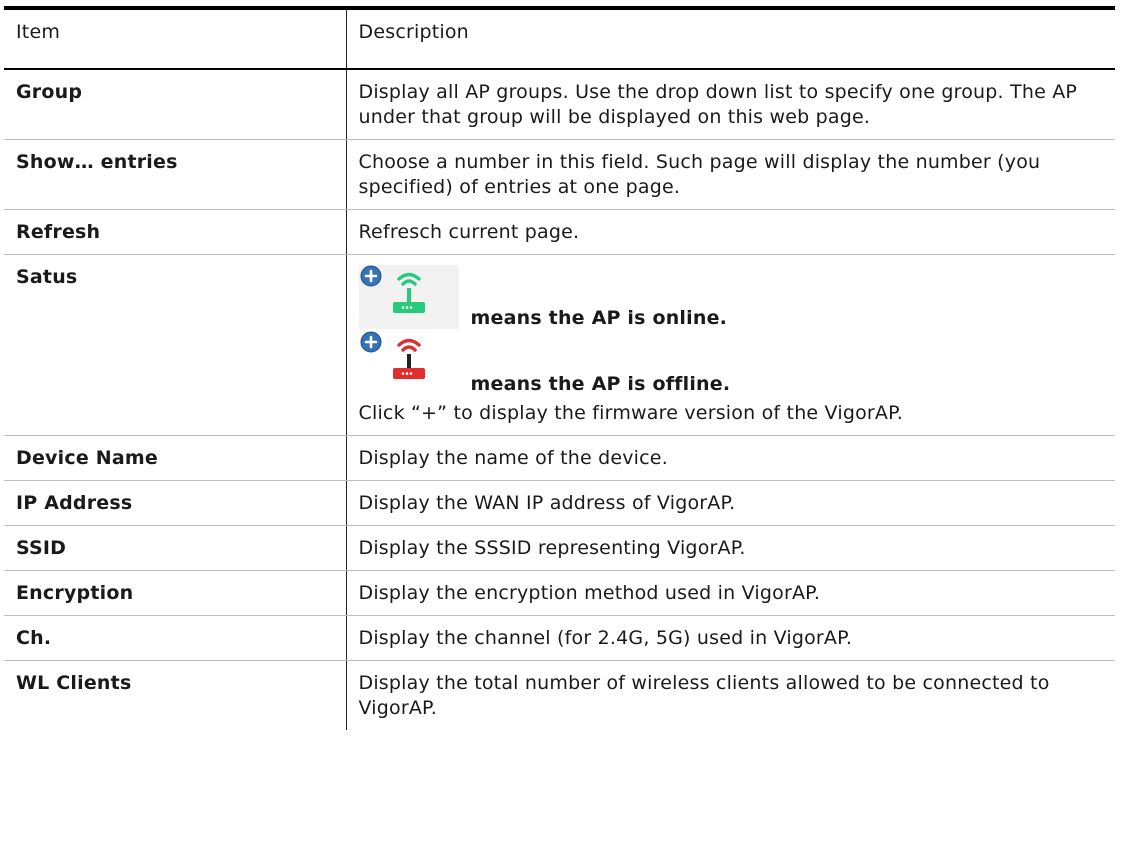 Image resolution: width=1122 pixels, height=844 pixels. I want to click on ap-offline-icon, so click(409, 363).